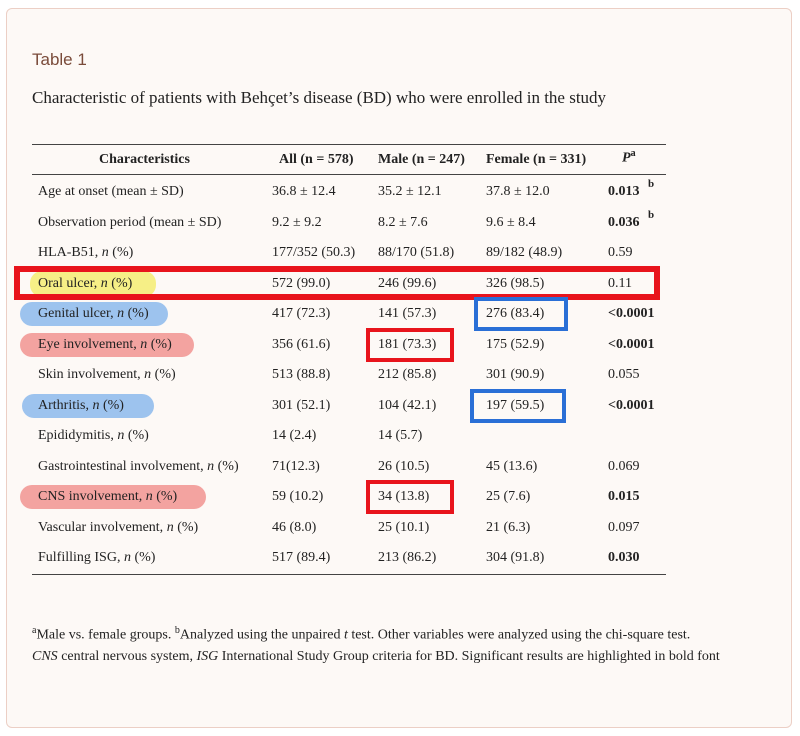  Describe the element at coordinates (108, 496) in the screenshot. I see `row-label: CNS involvement, n (%)` at that location.